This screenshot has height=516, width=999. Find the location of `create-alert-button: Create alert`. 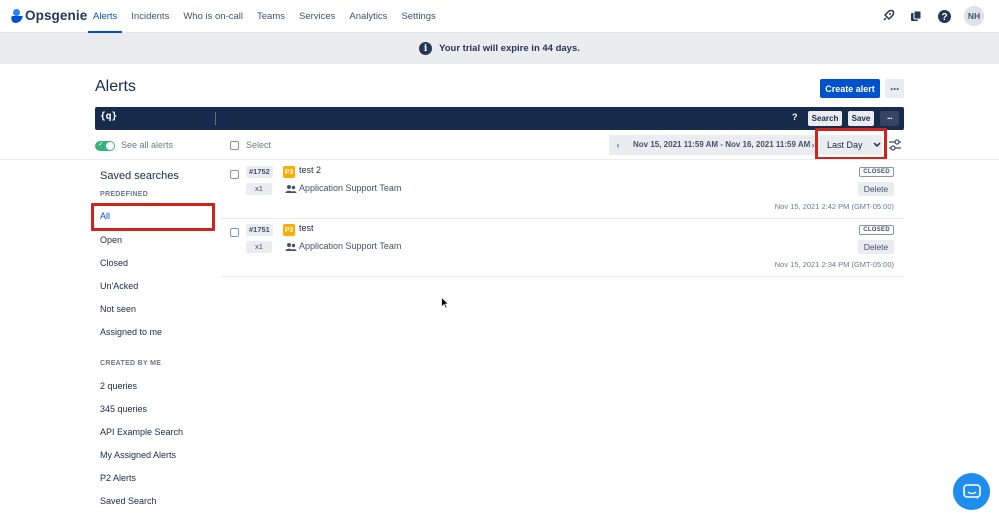

create-alert-button: Create alert is located at coordinates (850, 88).